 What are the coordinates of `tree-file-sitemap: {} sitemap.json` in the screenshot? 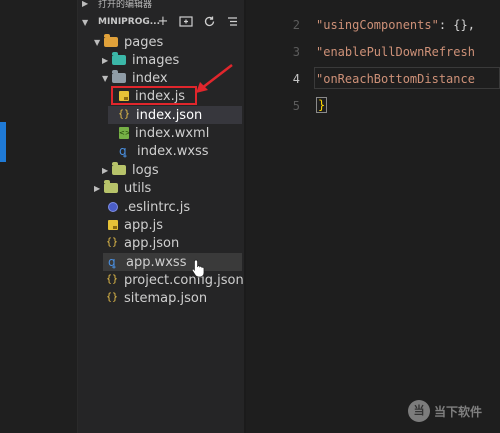 It's located at (156, 298).